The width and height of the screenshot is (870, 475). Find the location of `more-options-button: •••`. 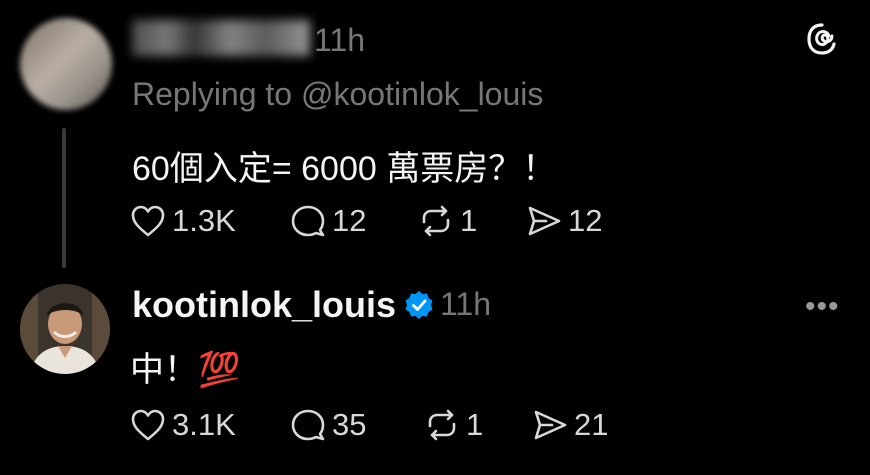

more-options-button: ••• is located at coordinates (822, 307).